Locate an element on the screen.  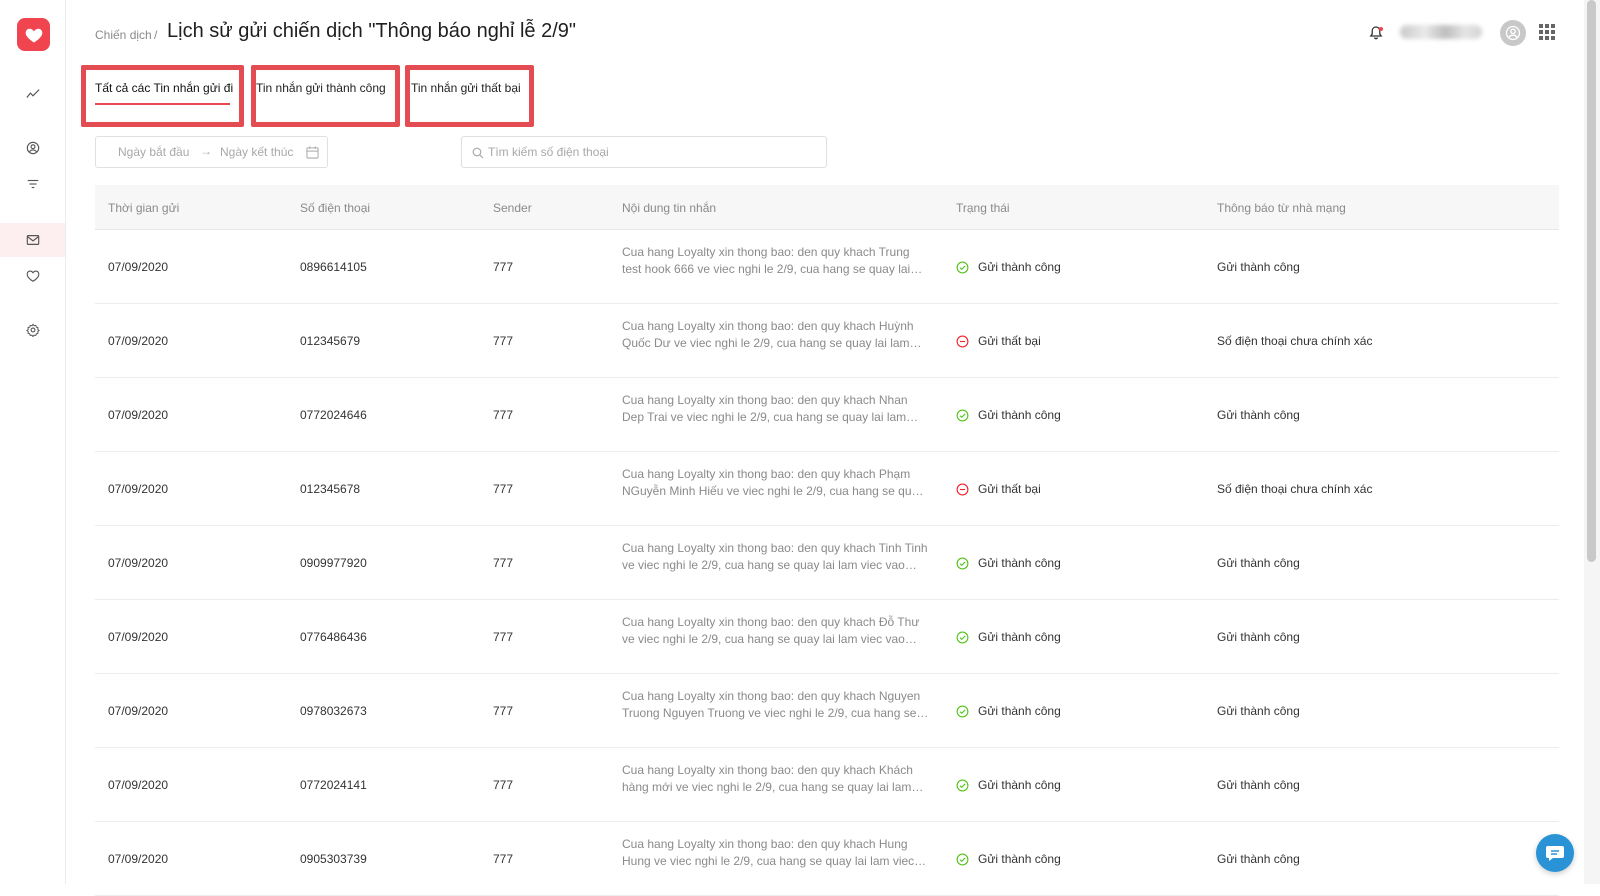
search-input is located at coordinates (648, 152).